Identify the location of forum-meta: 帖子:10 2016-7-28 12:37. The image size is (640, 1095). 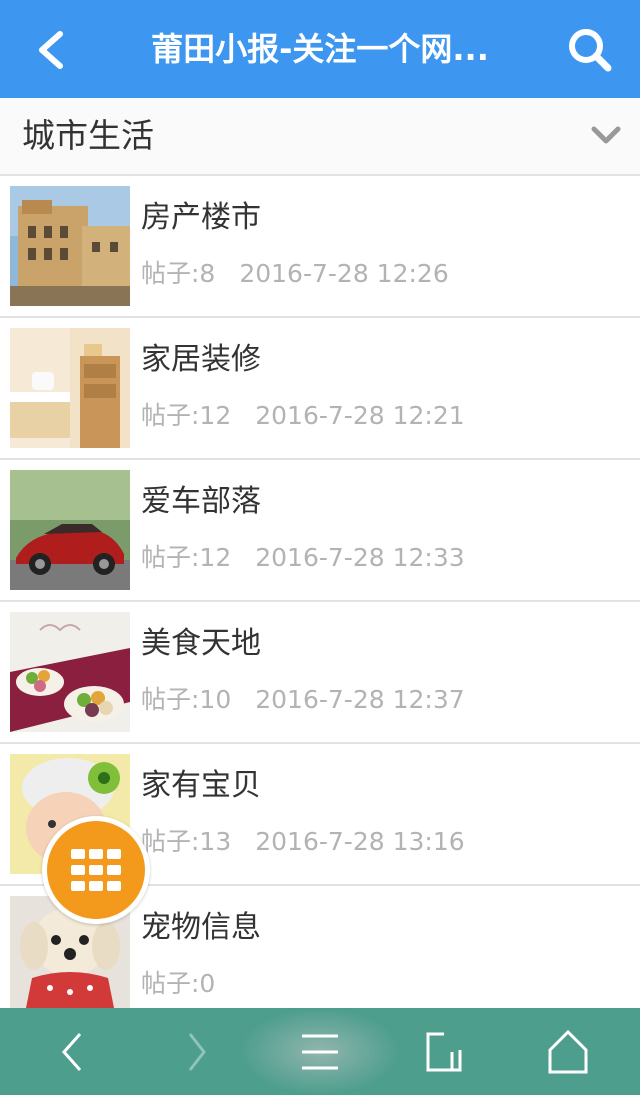
(303, 698).